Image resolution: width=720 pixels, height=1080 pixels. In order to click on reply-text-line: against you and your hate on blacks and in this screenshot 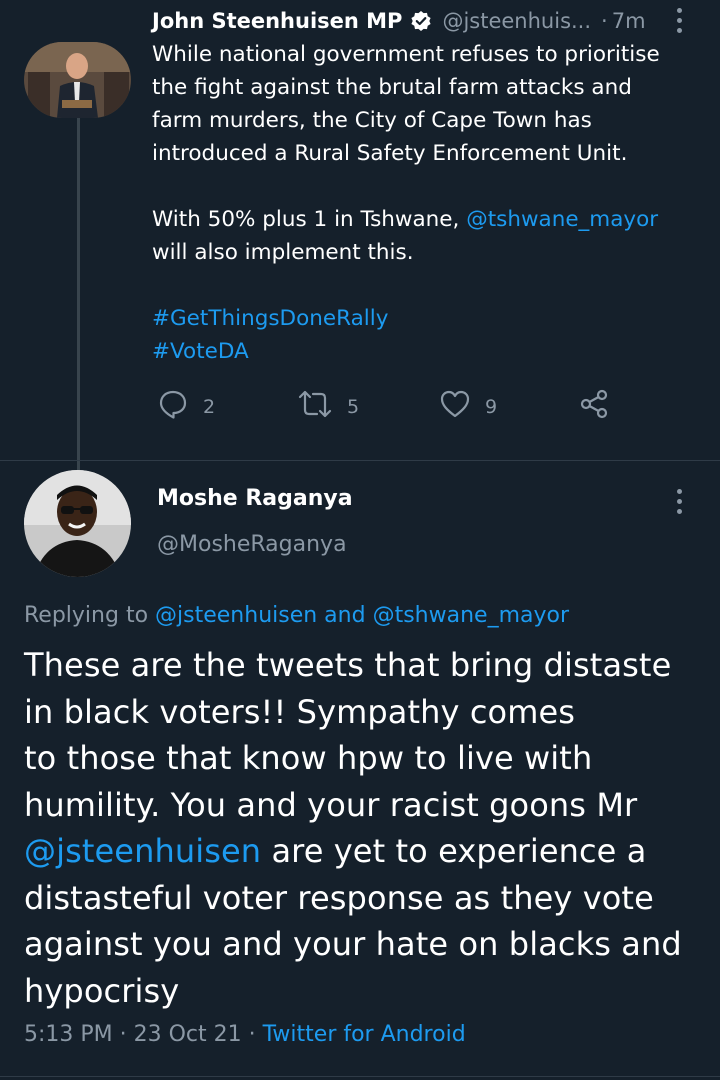, I will do `click(353, 944)`.